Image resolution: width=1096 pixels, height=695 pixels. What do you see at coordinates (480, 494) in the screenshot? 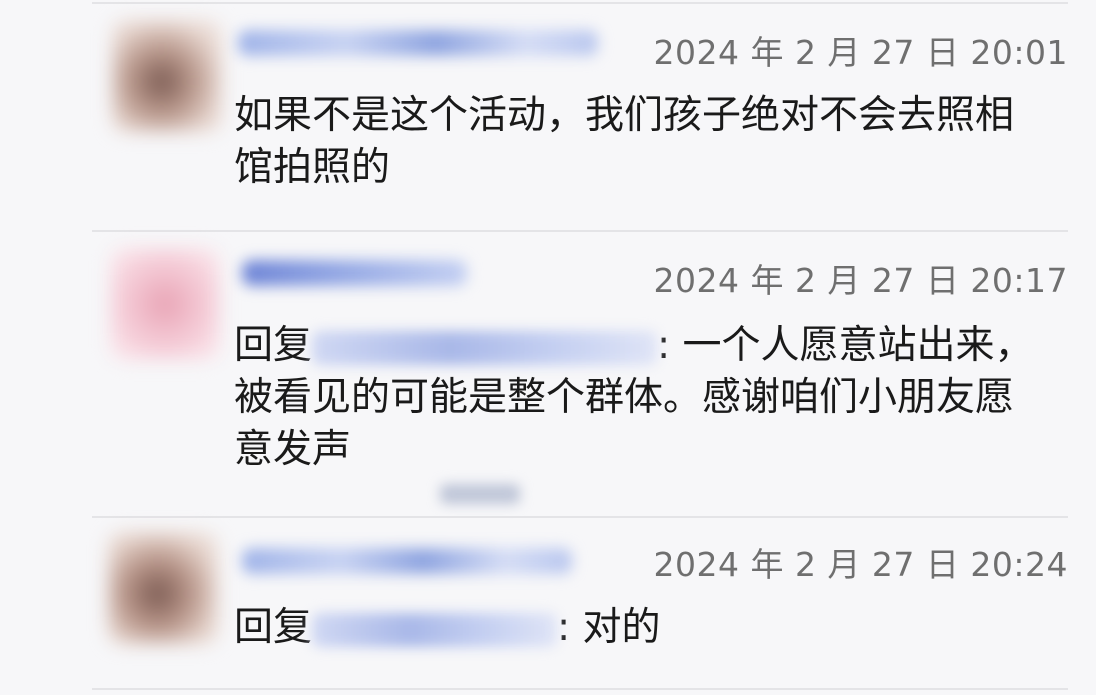
I see `blur-artifact` at bounding box center [480, 494].